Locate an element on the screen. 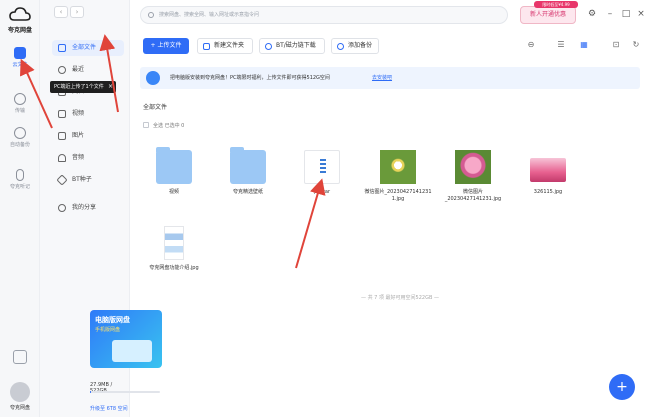  upload-button: + 上传文件 is located at coordinates (166, 46).